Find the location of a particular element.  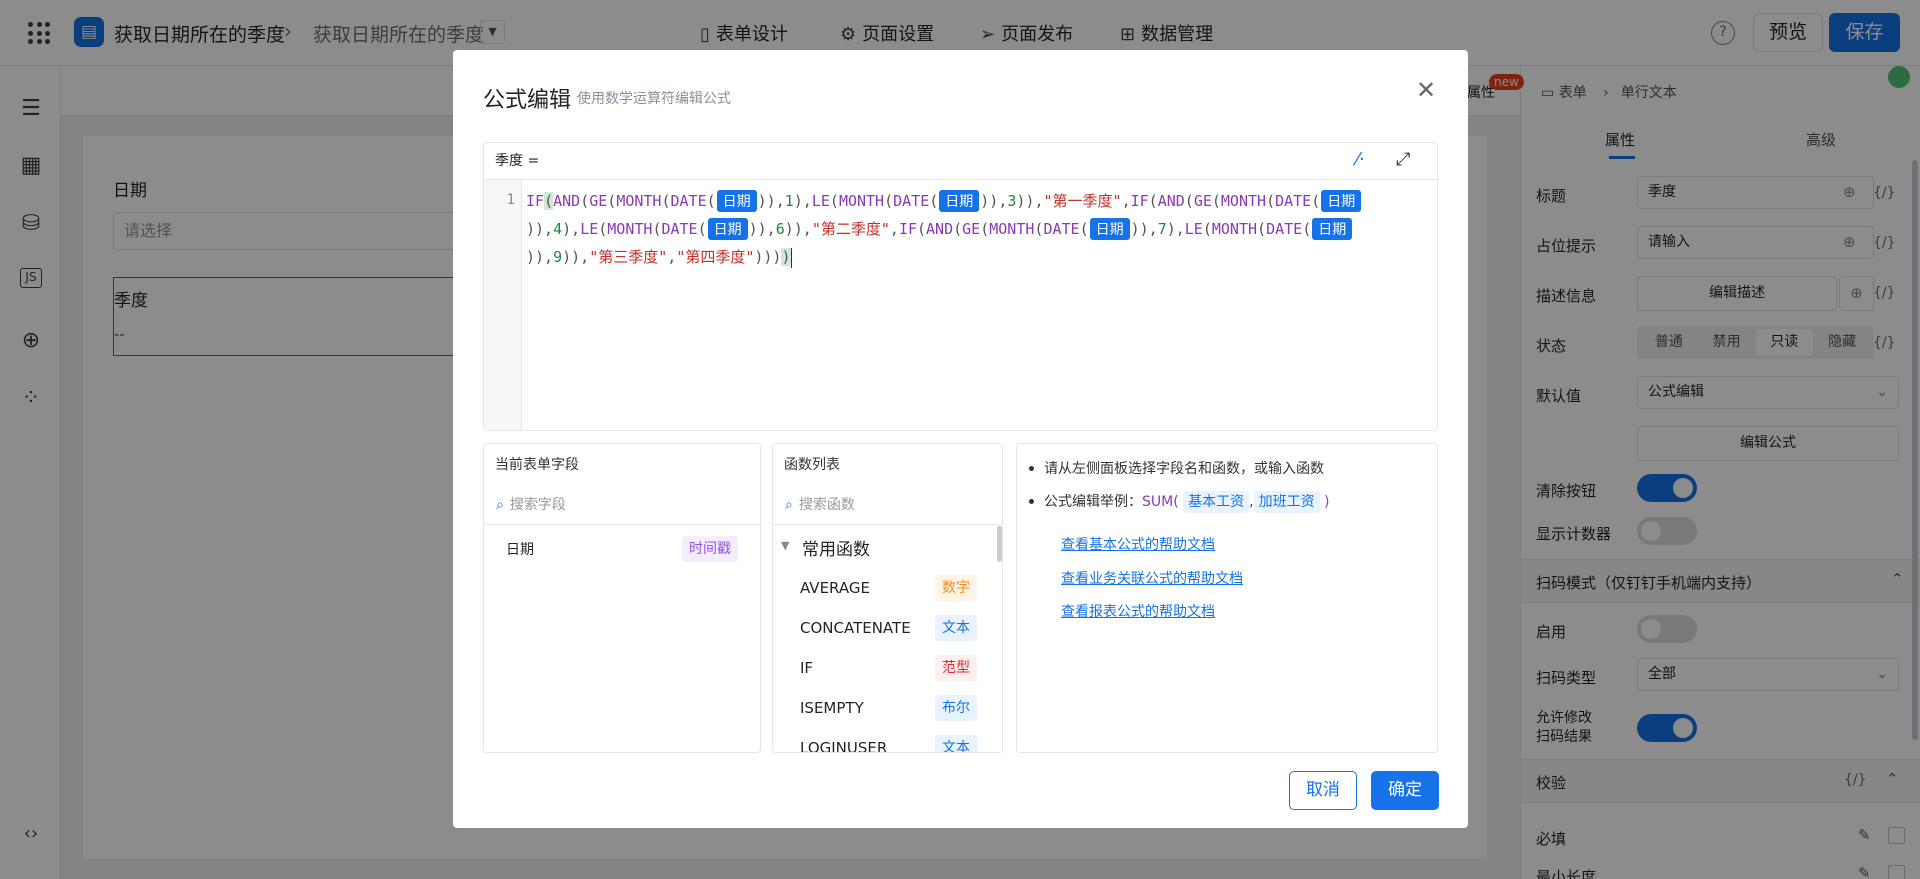

function-search-input: ⌕ 搜索函数 is located at coordinates (820, 504).